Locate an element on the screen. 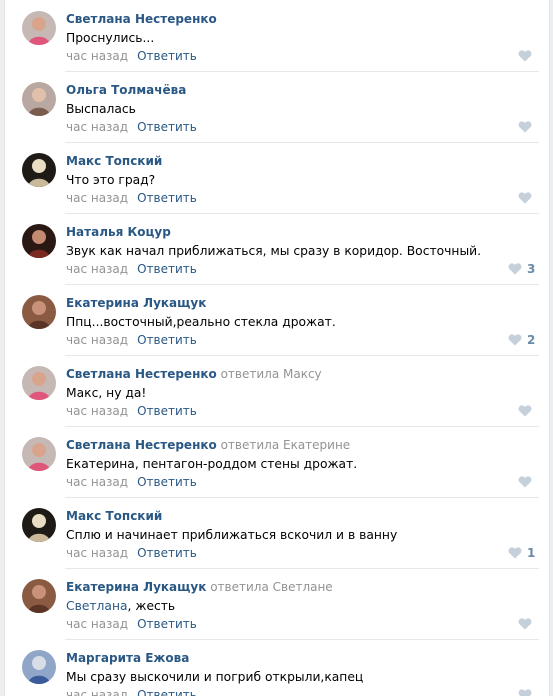 Image resolution: width=553 pixels, height=696 pixels. comment-header: Ольга Толмачёва is located at coordinates (126, 90).